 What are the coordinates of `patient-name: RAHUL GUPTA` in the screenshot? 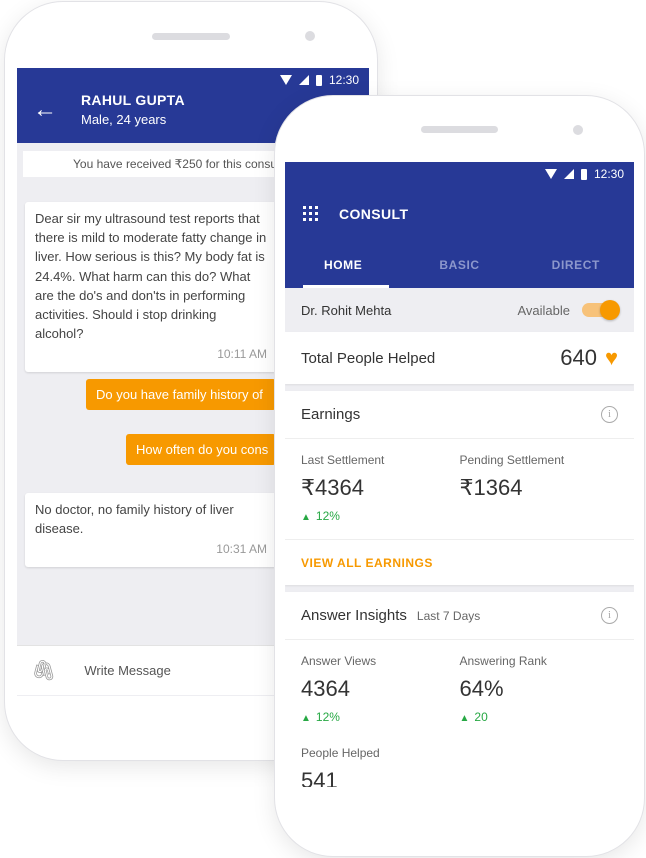 It's located at (133, 100).